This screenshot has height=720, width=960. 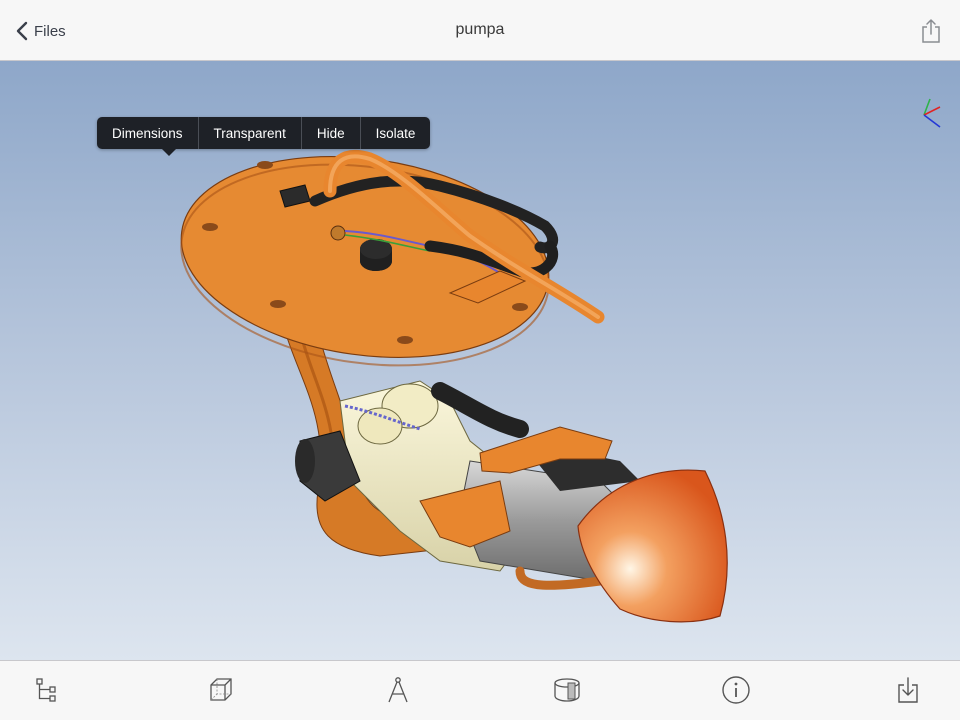 I want to click on model-tree-button, so click(x=47, y=690).